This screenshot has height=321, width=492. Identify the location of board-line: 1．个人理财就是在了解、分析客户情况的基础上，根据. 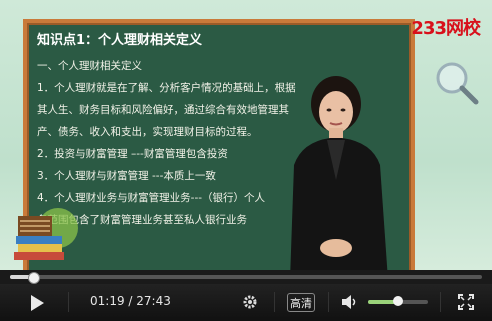
(166, 88).